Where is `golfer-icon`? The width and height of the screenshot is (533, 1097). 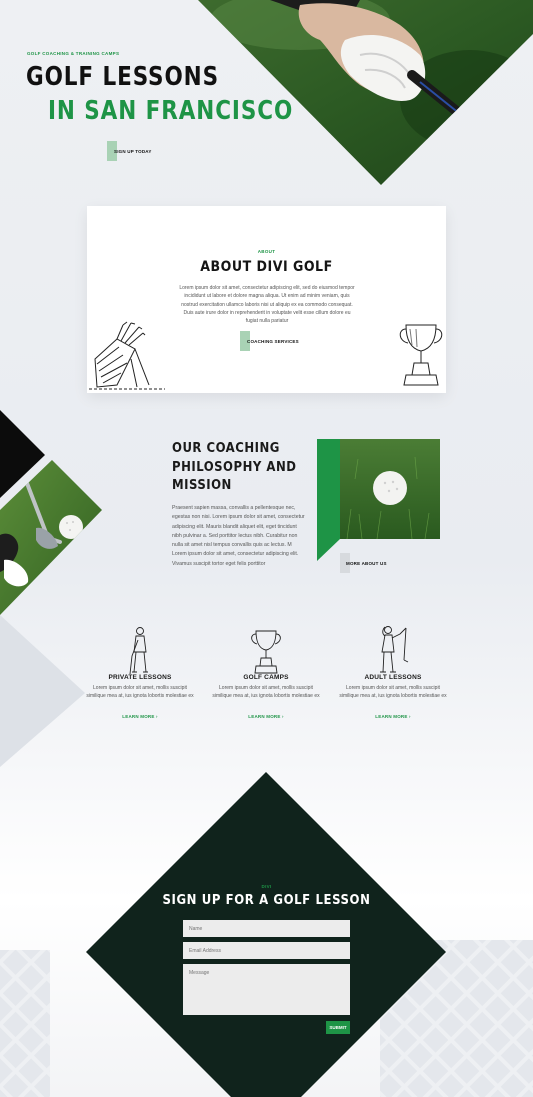
golfer-icon is located at coordinates (138, 651).